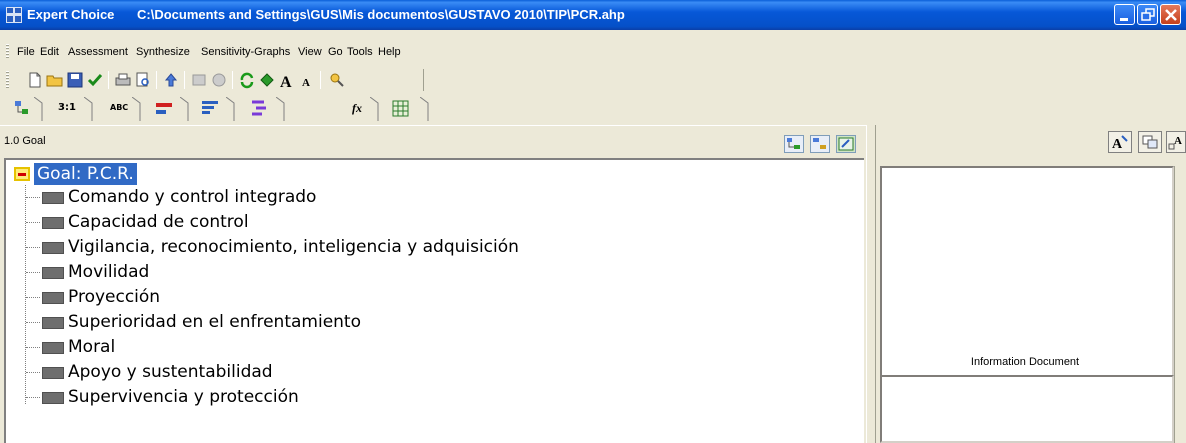  I want to click on node-label: Apoyo y sustentabilidad, so click(170, 372).